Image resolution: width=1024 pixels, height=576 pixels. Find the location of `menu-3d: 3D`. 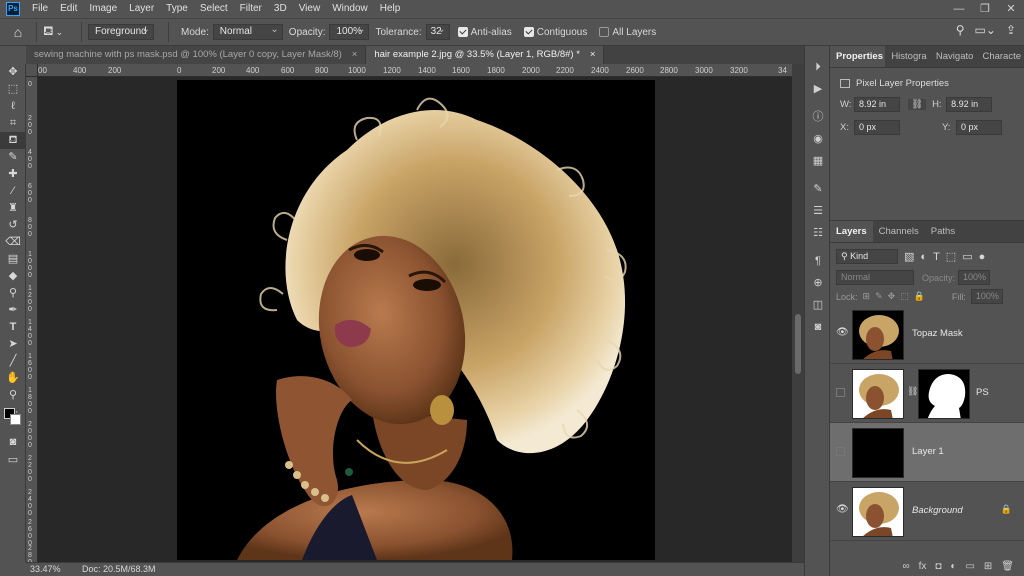

menu-3d: 3D is located at coordinates (280, 9).